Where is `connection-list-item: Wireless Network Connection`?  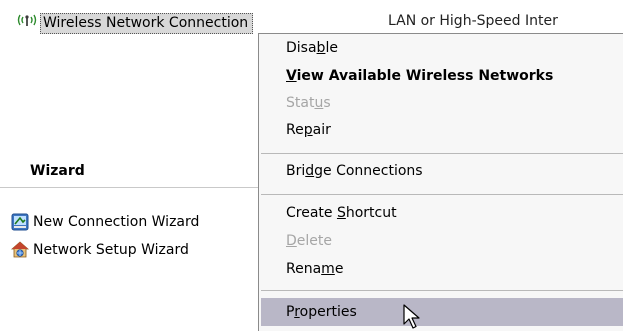
connection-list-item: Wireless Network Connection is located at coordinates (134, 23).